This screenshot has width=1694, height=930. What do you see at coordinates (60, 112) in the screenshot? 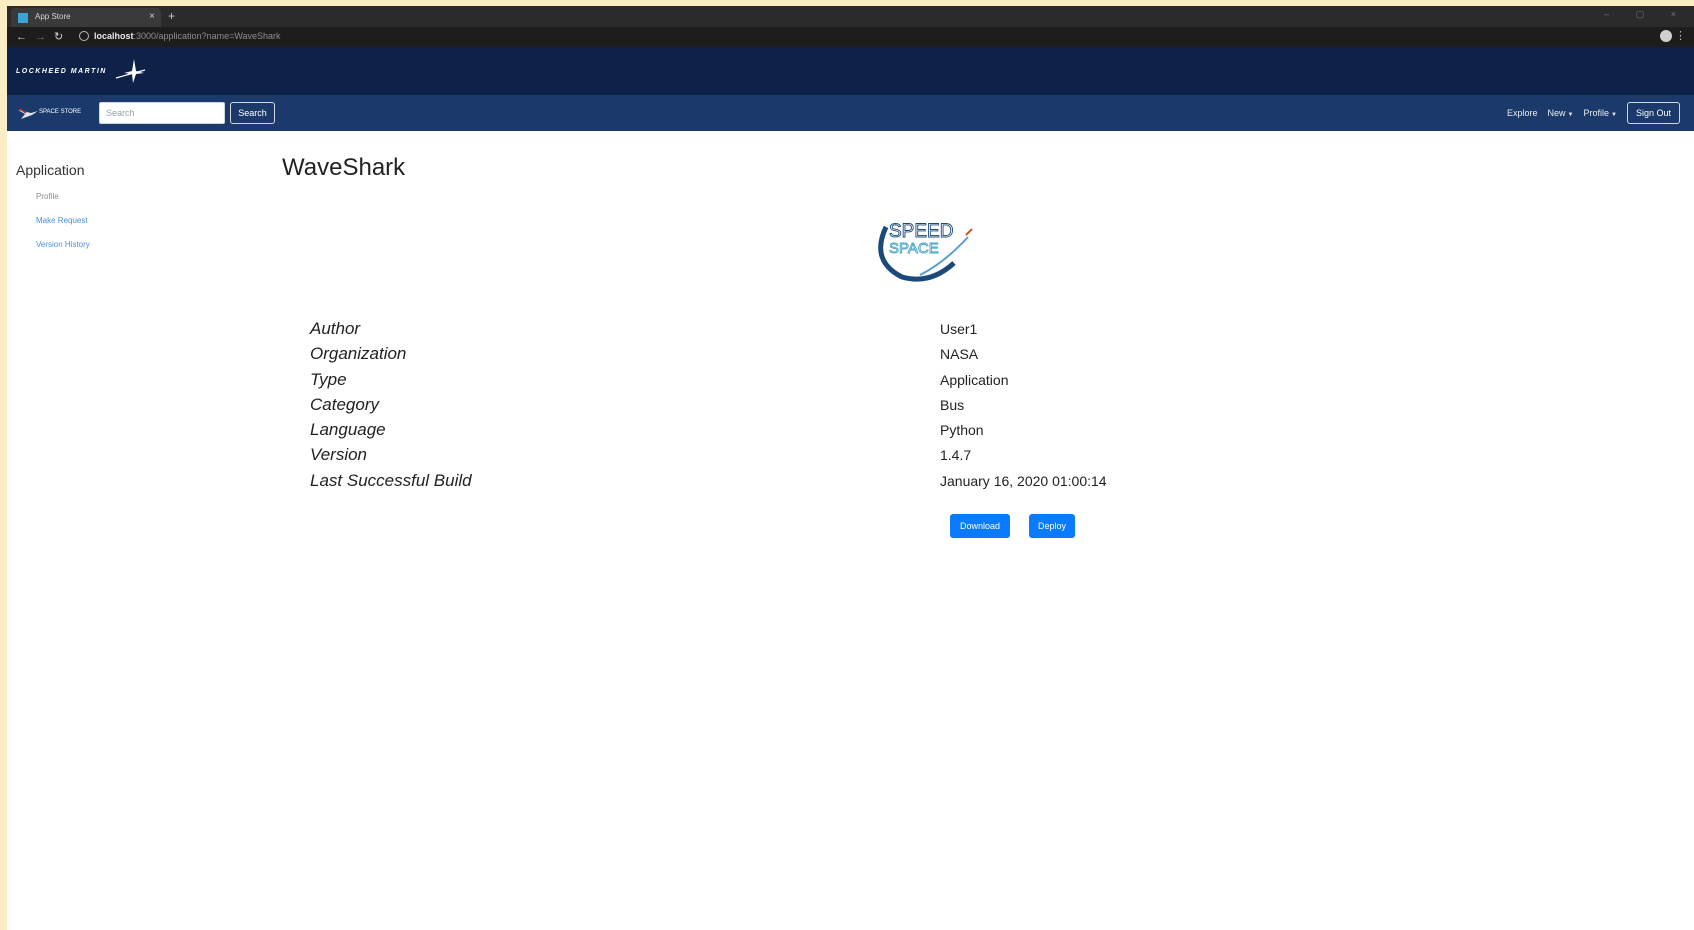
I see `brand-text: SPACE STORE` at bounding box center [60, 112].